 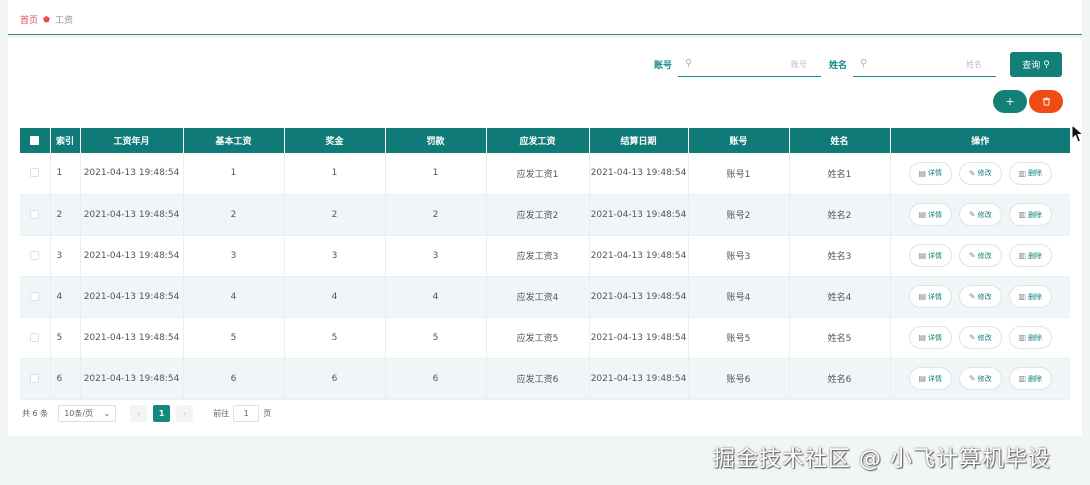 What do you see at coordinates (538, 256) in the screenshot?
I see `cell-payable: 应发工资3` at bounding box center [538, 256].